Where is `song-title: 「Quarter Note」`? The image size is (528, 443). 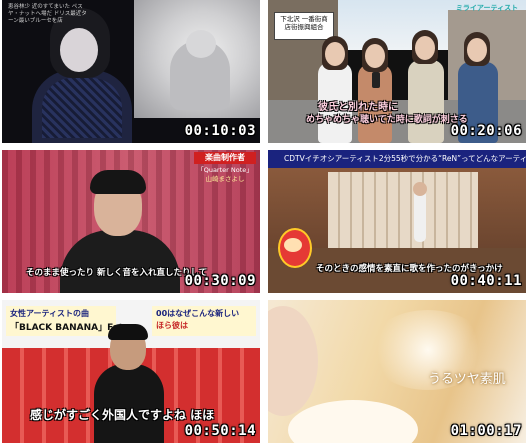 song-title: 「Quarter Note」 is located at coordinates (225, 170).